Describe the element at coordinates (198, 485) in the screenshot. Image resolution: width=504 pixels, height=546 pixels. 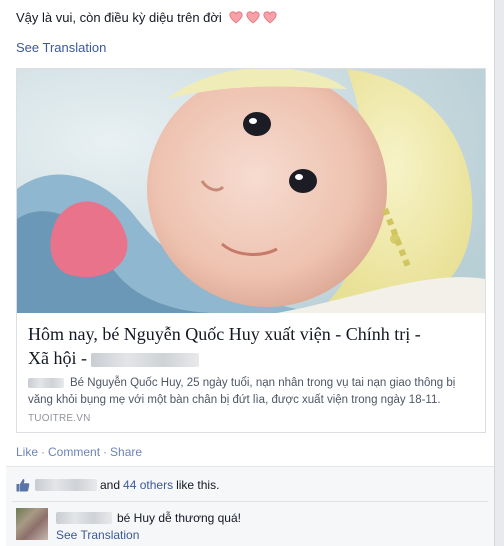
I see `likes-suffix: like this.` at that location.